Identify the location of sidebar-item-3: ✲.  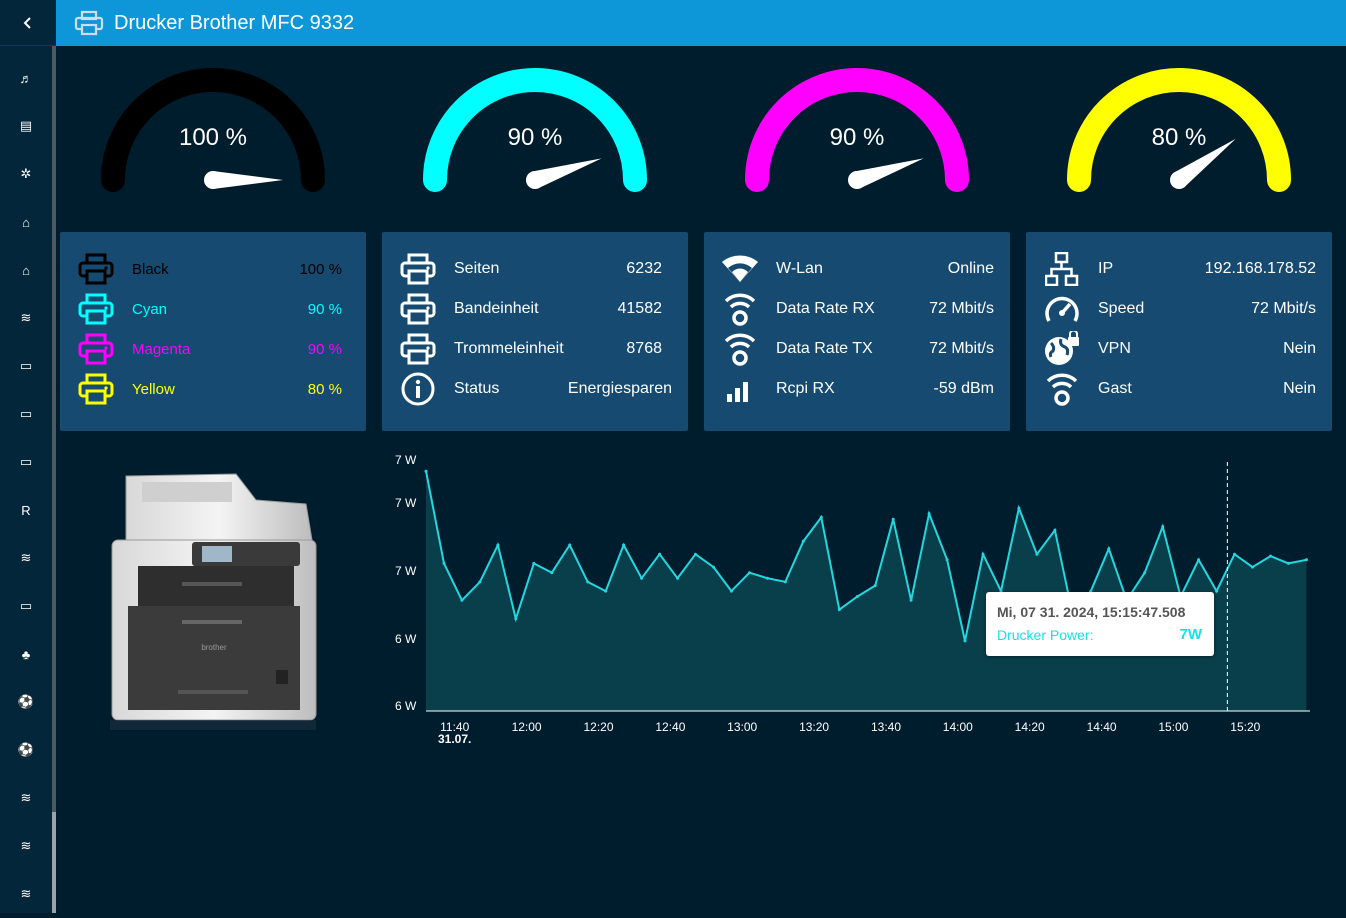
(26, 174).